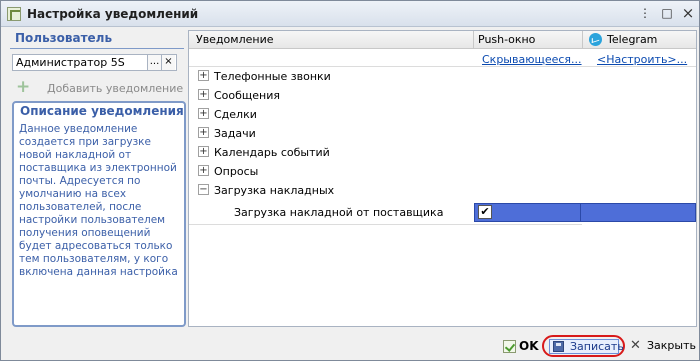  Describe the element at coordinates (597, 346) in the screenshot. I see `save-label: Записать` at that location.